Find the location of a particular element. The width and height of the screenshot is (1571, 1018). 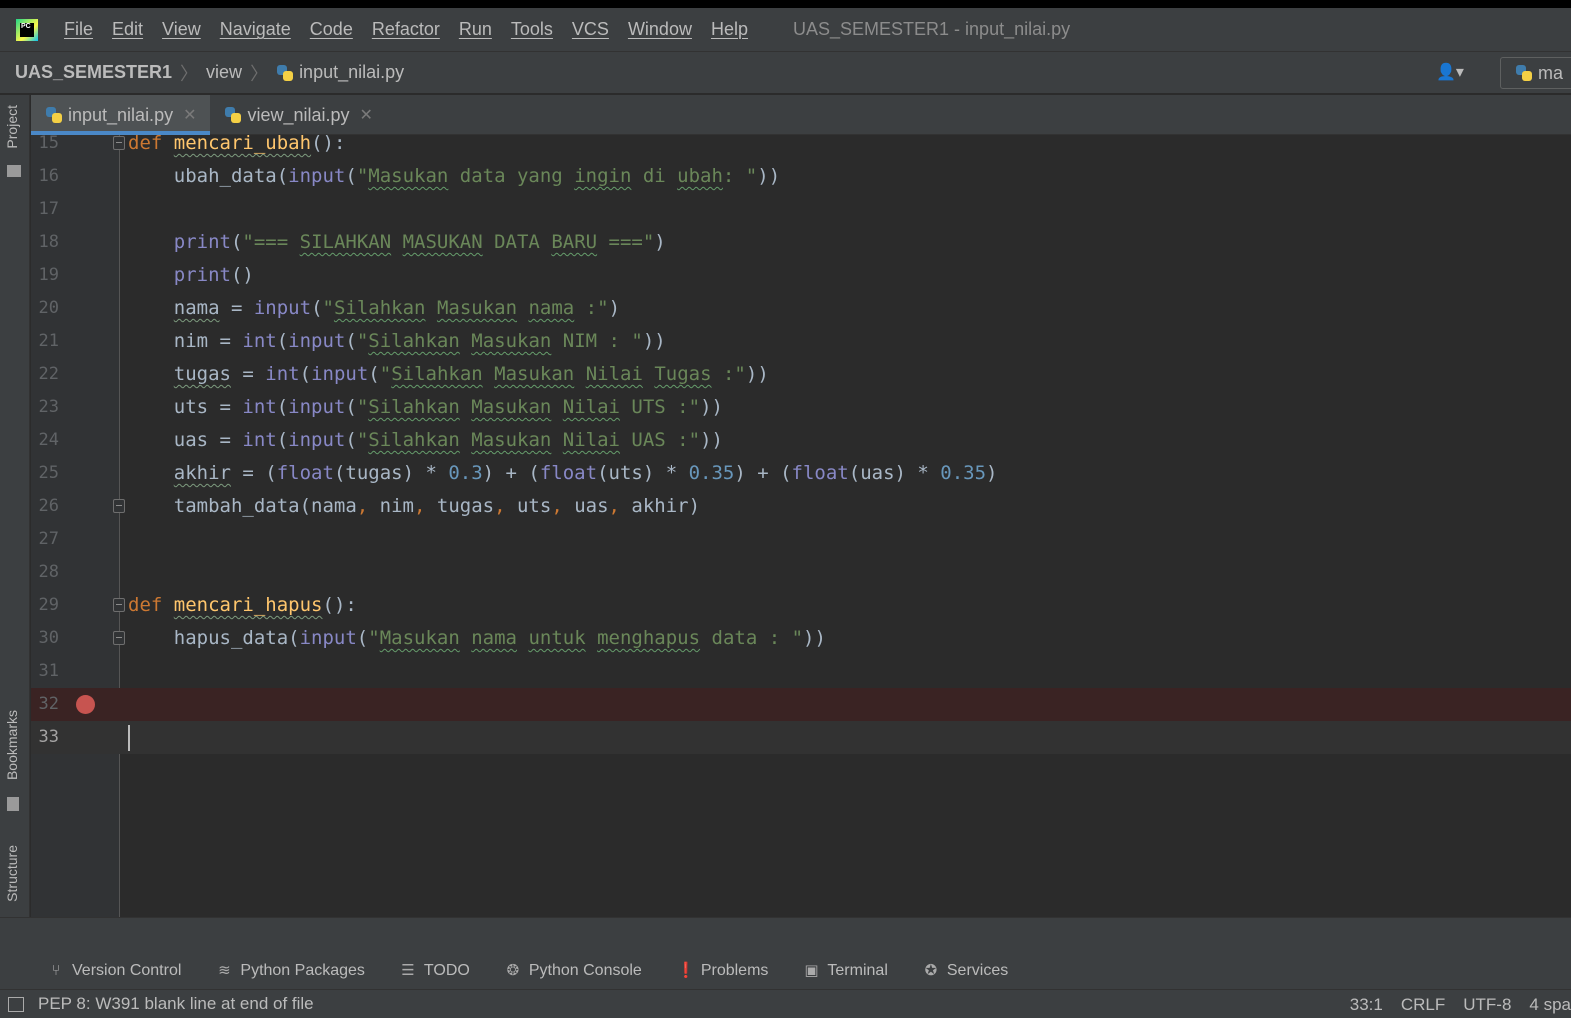

line-number: 30 is located at coordinates (48, 638).